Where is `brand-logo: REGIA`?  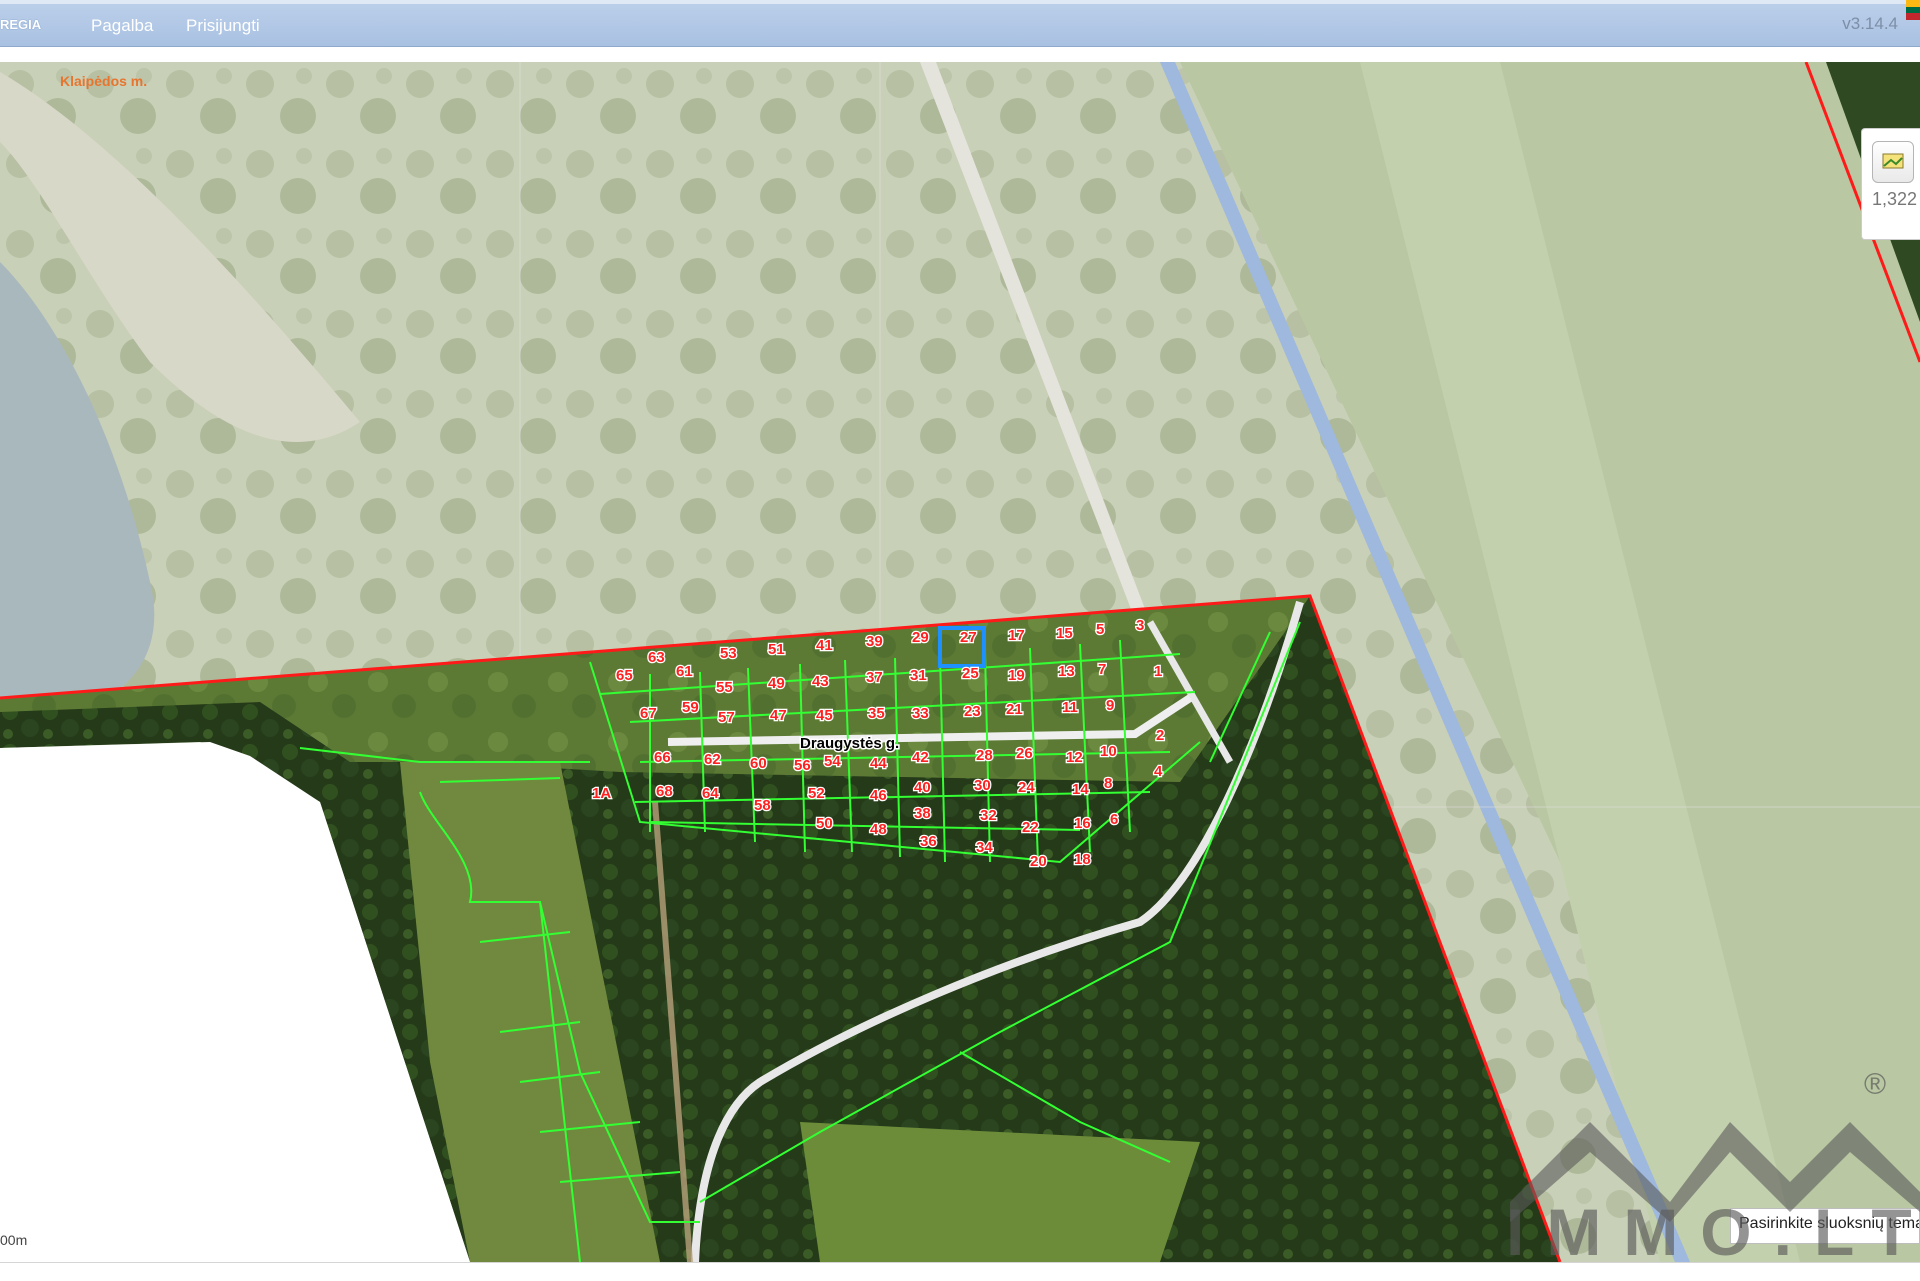 brand-logo: REGIA is located at coordinates (20, 24).